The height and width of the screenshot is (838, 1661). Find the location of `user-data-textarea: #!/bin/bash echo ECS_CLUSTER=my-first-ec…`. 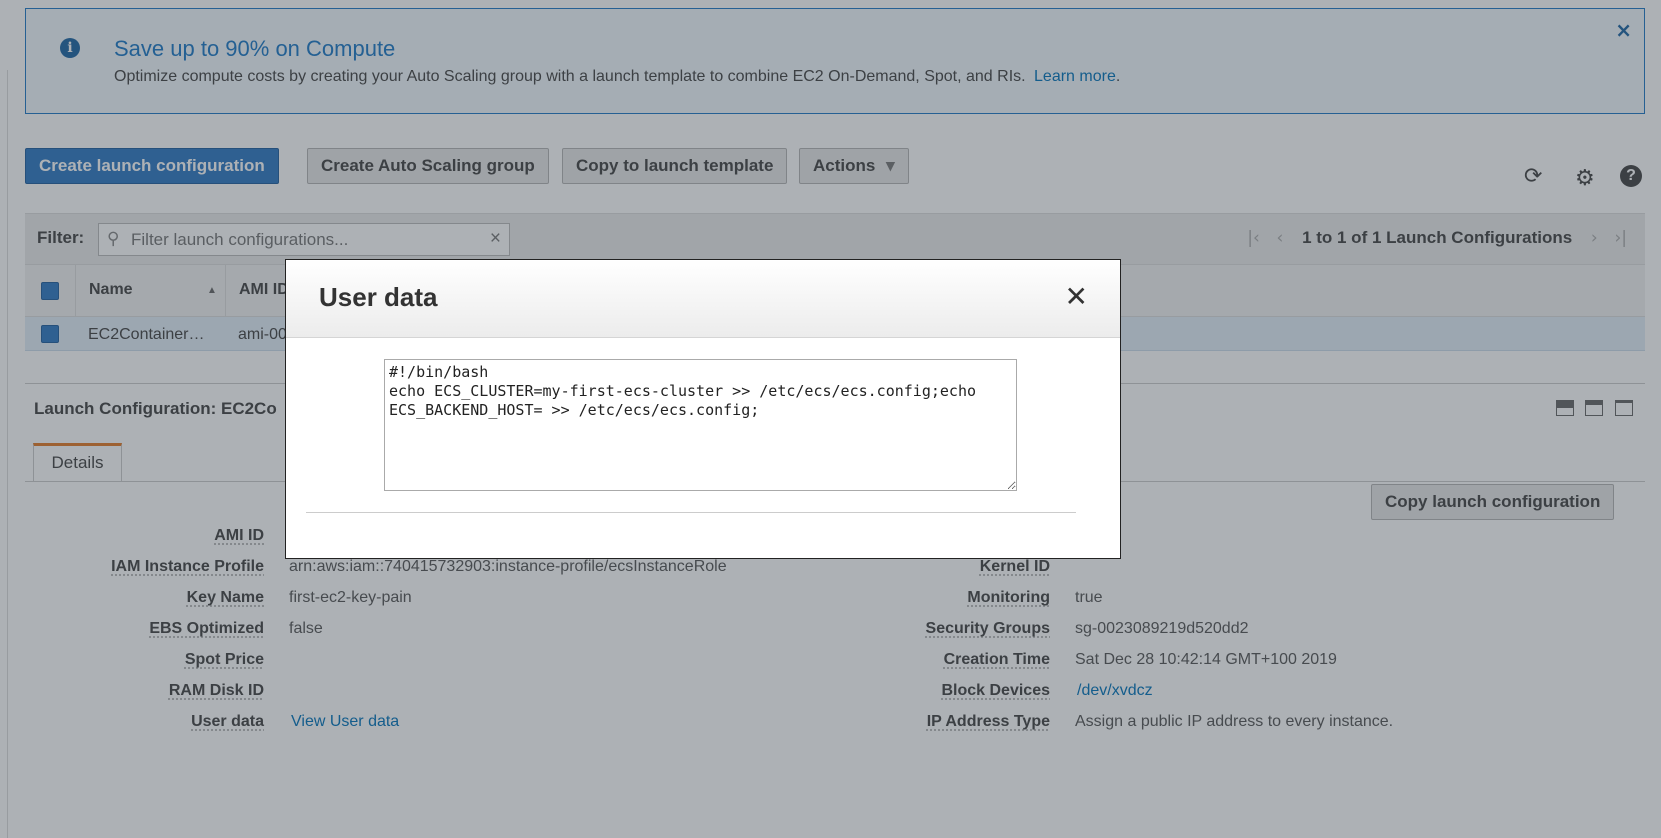

user-data-textarea: #!/bin/bash echo ECS_CLUSTER=my-first-ec… is located at coordinates (700, 425).